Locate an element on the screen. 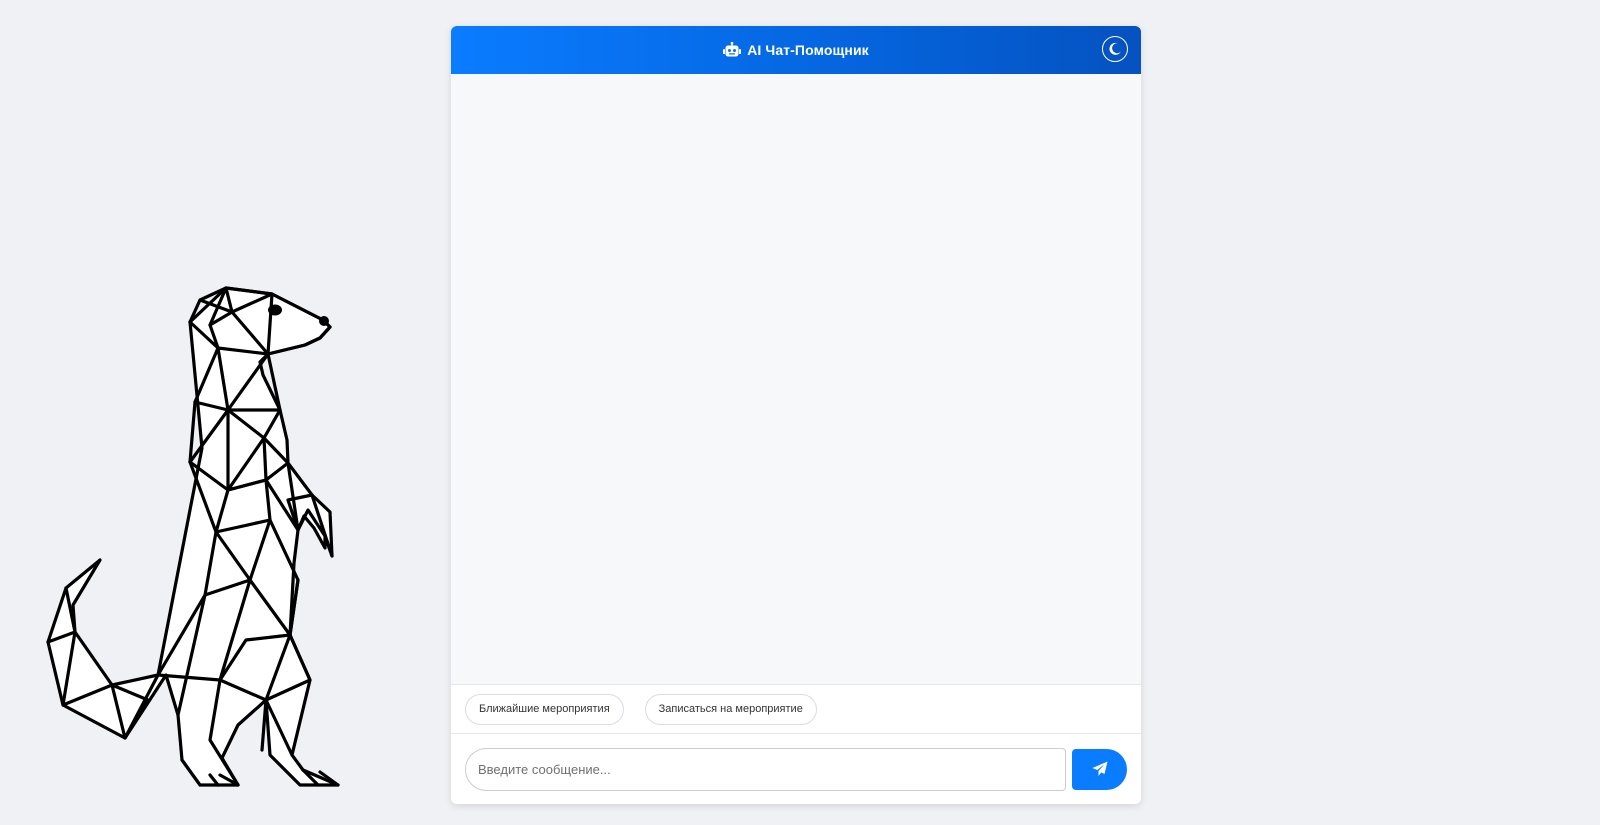 The width and height of the screenshot is (1600, 825). theme-toggle-button is located at coordinates (1115, 49).